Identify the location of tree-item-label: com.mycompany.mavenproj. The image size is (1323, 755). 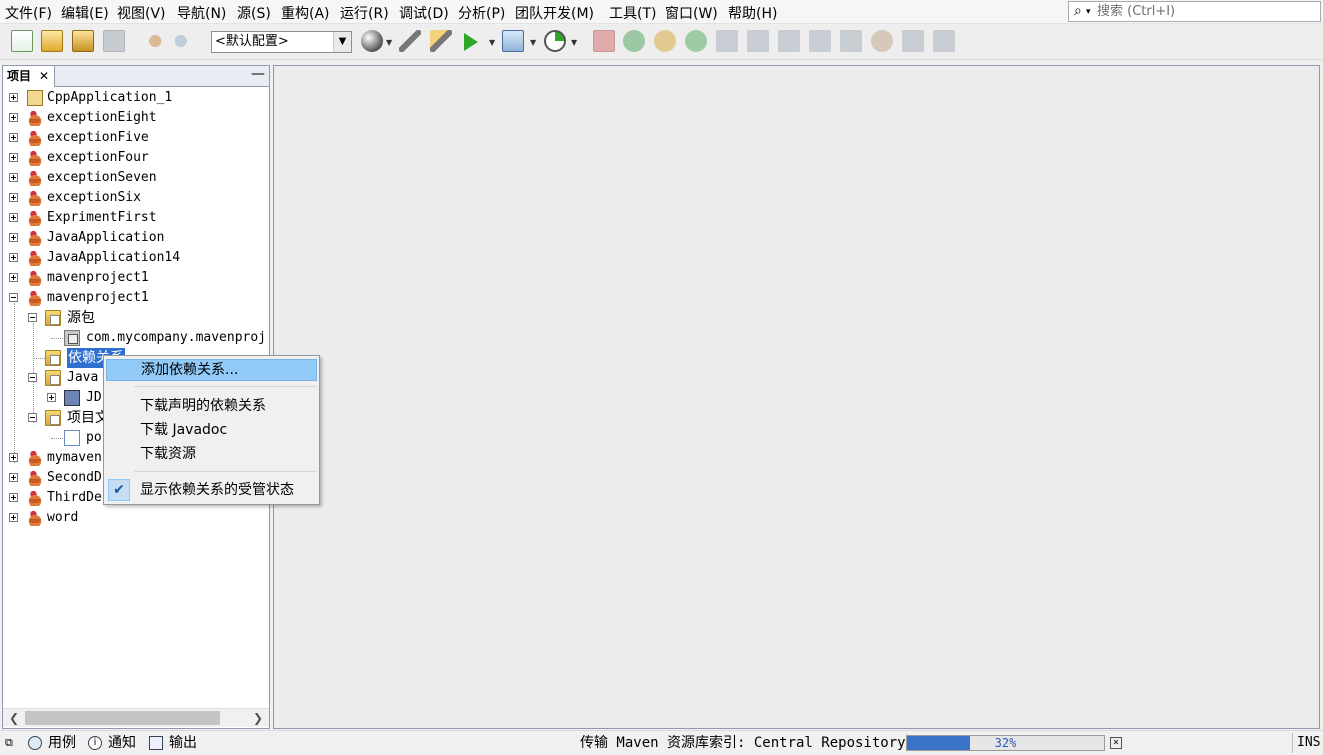
(176, 337).